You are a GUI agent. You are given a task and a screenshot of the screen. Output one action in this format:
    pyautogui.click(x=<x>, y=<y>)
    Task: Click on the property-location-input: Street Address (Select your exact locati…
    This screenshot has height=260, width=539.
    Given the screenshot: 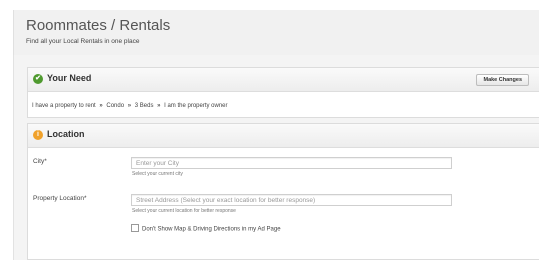 What is the action you would take?
    pyautogui.click(x=291, y=200)
    